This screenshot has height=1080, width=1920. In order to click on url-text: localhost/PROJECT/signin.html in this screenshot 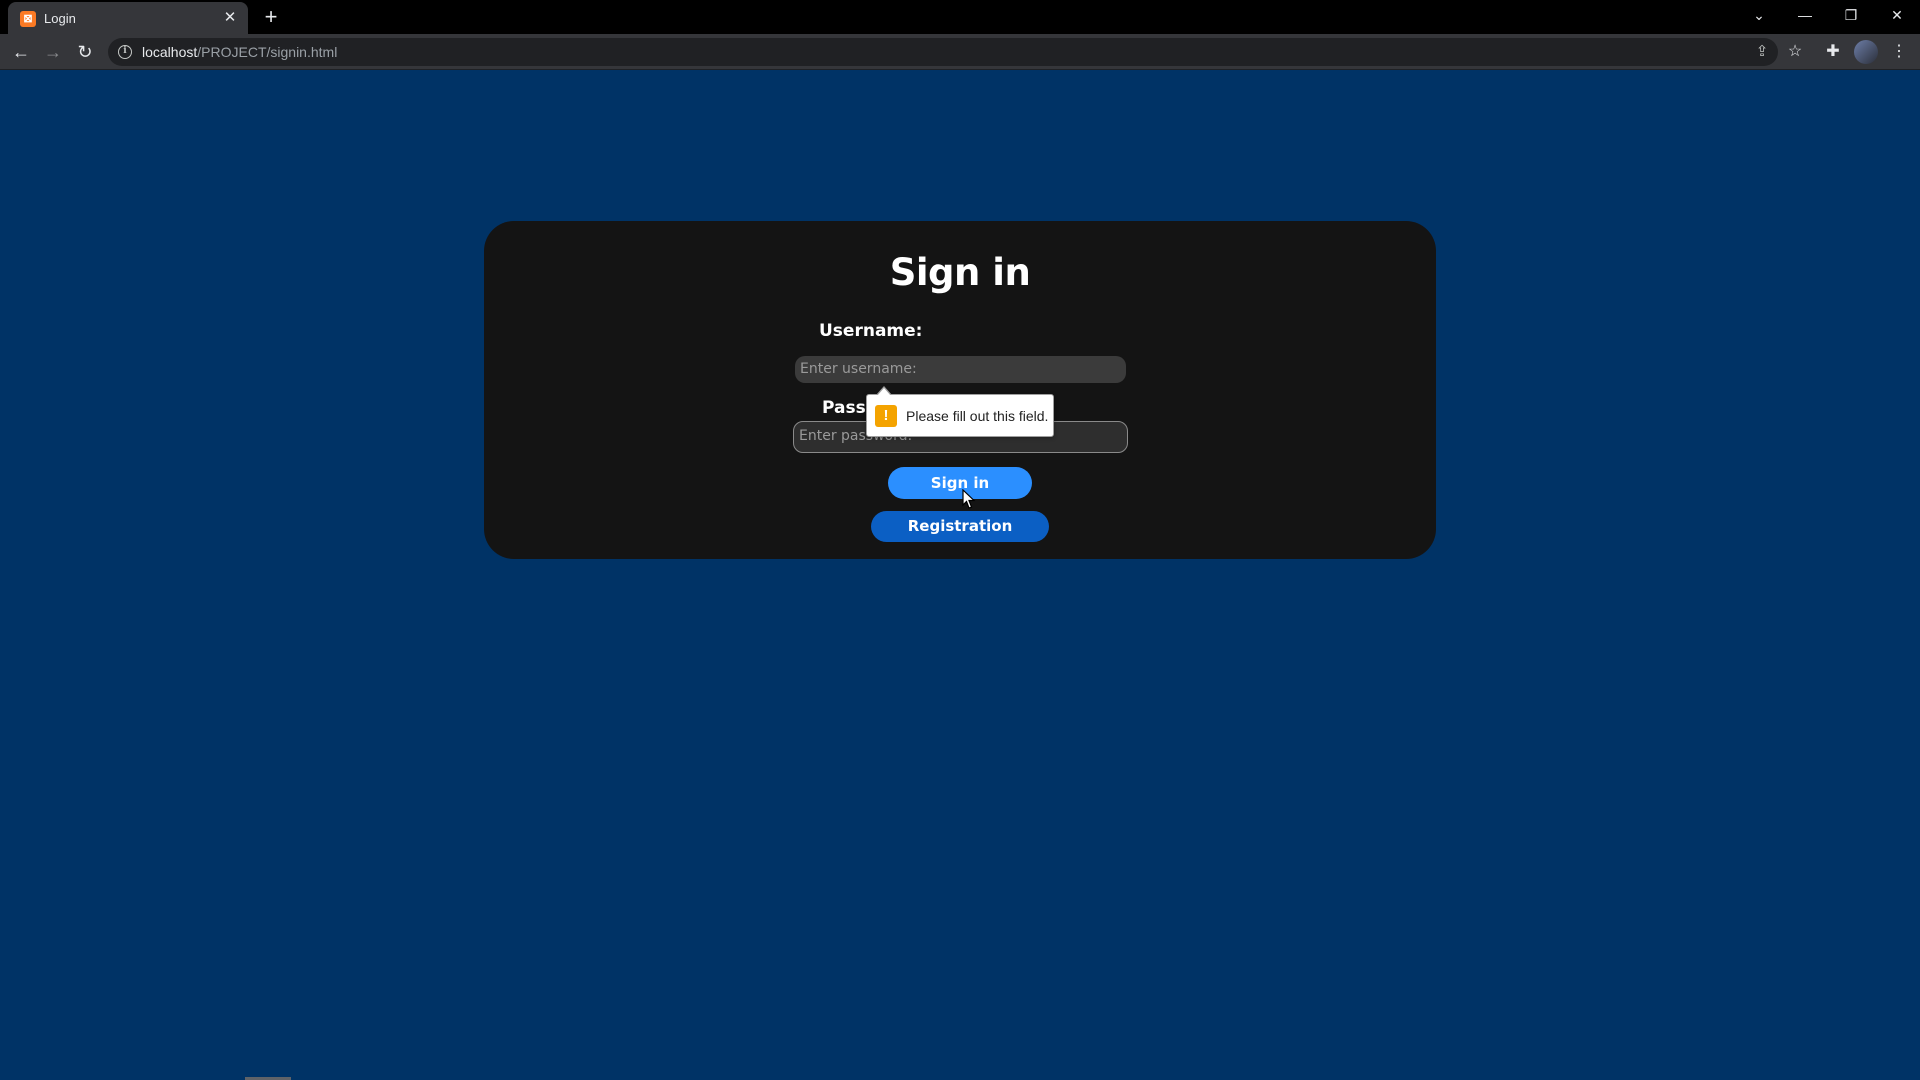, I will do `click(239, 52)`.